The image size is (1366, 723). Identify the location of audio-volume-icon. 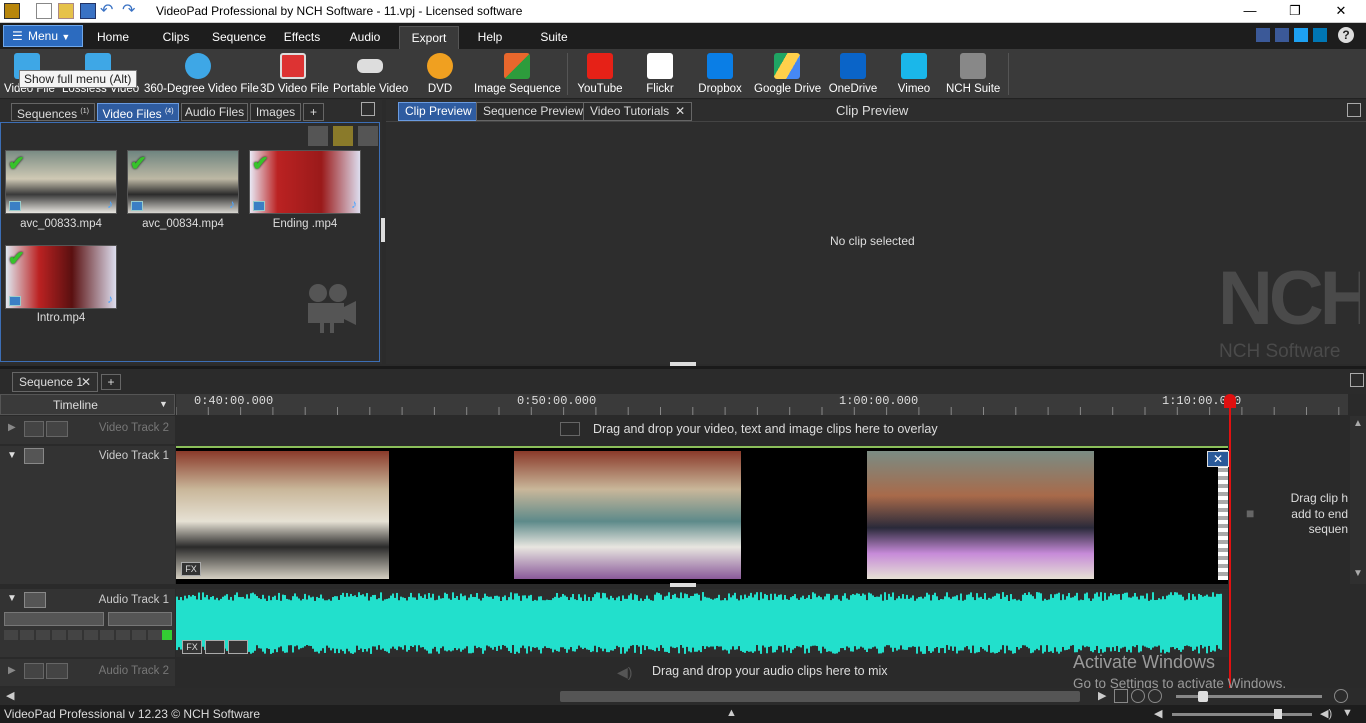
(215, 647).